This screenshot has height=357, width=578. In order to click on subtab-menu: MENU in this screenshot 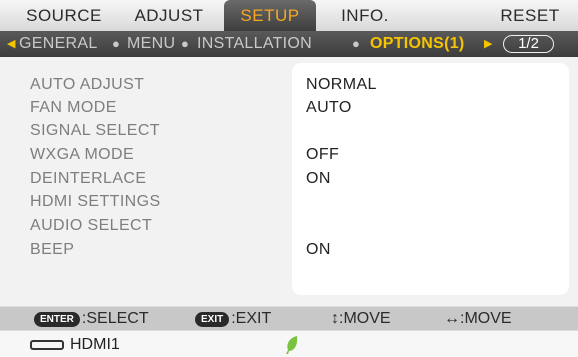, I will do `click(151, 44)`.